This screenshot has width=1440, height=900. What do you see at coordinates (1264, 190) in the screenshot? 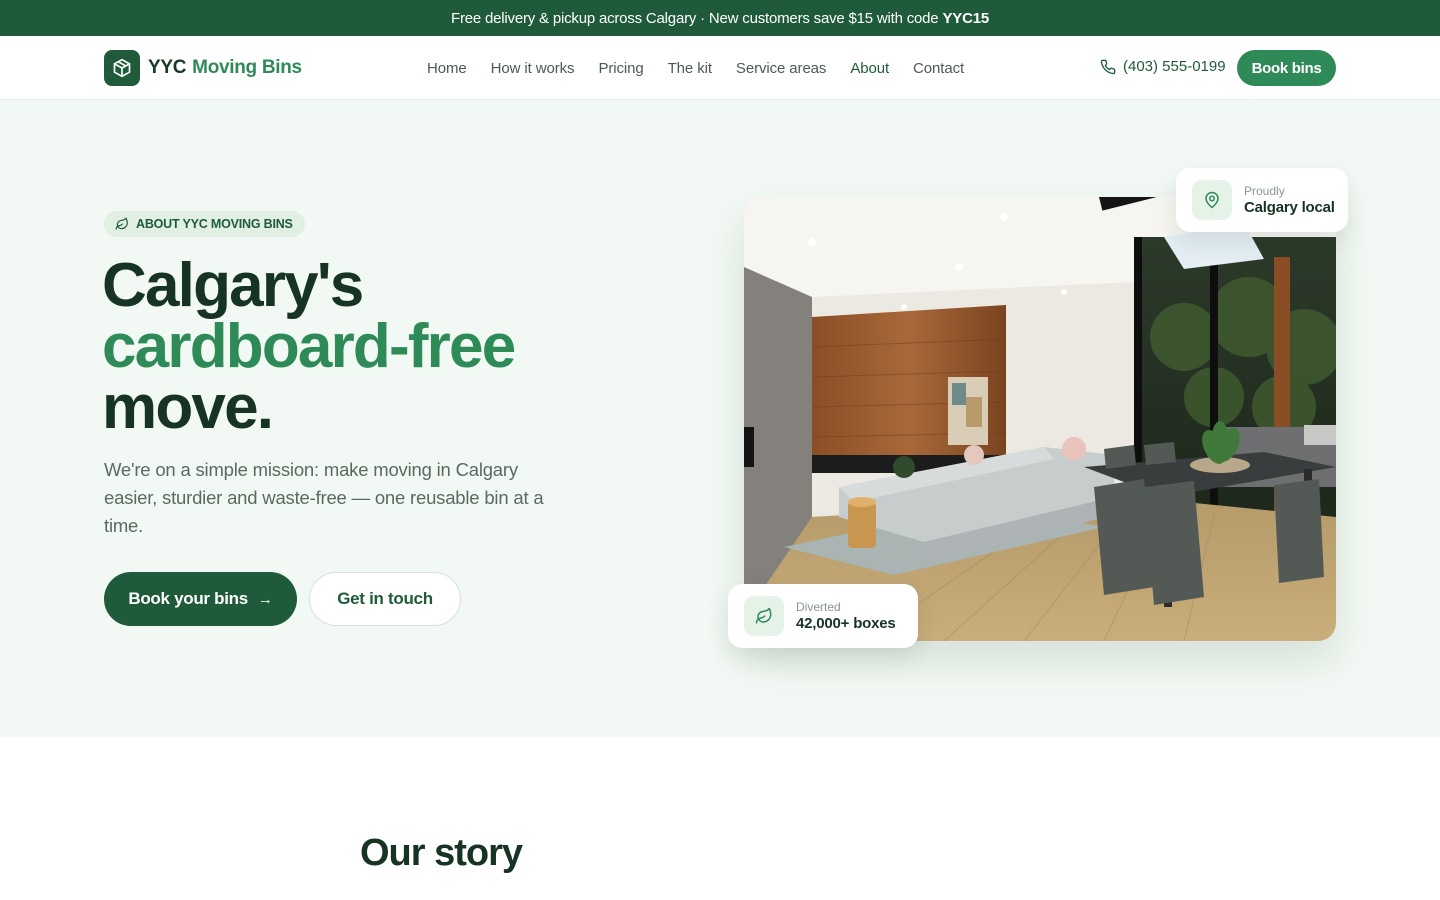
I see `badge-top-caption: Proudly` at bounding box center [1264, 190].